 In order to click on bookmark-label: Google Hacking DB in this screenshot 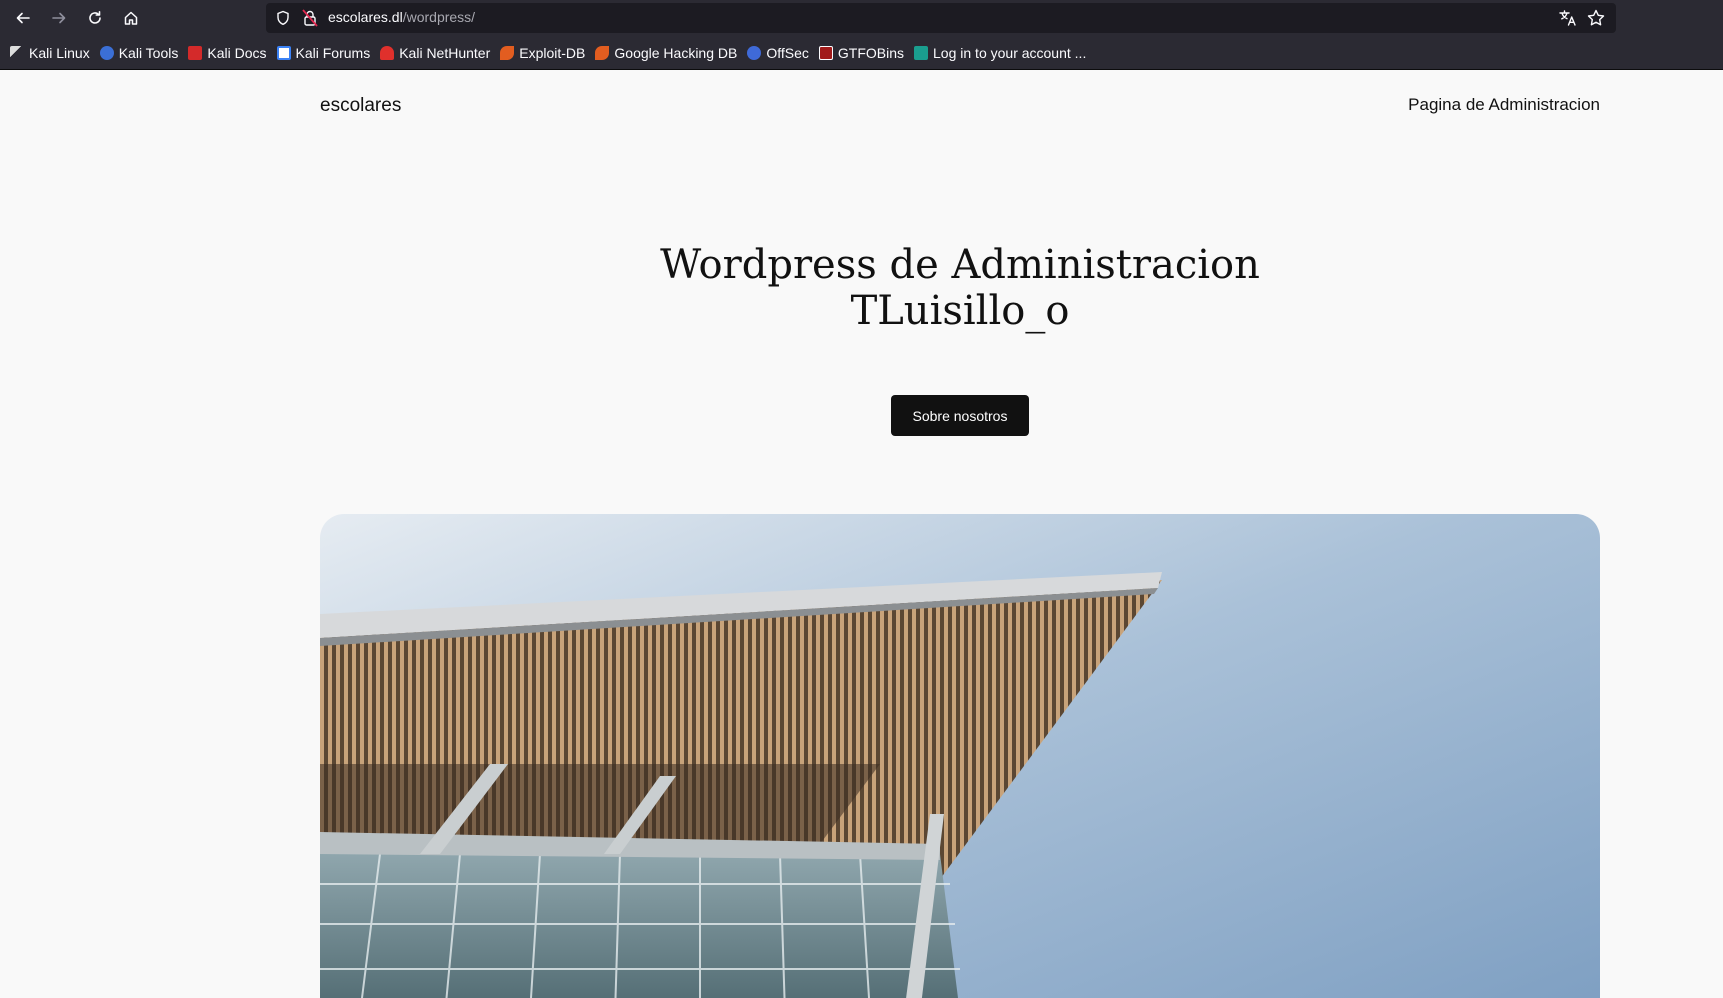, I will do `click(676, 52)`.